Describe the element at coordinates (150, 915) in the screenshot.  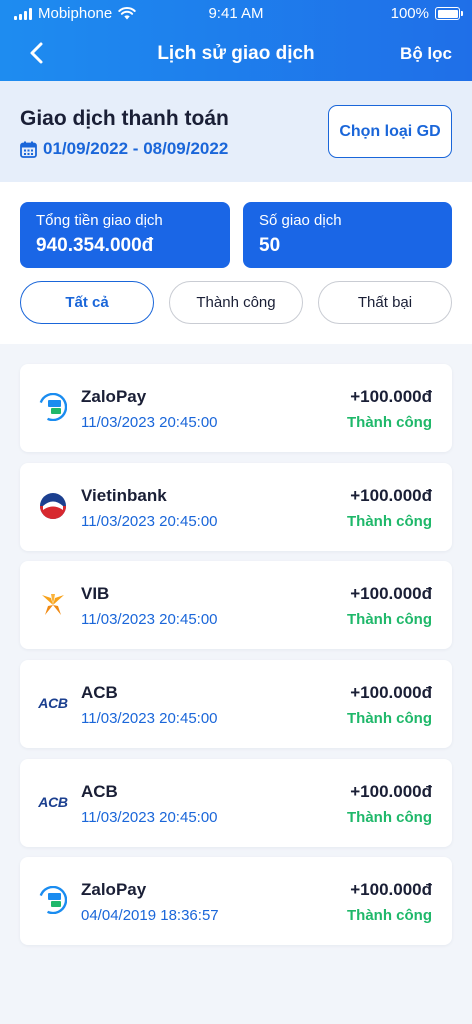
I see `transaction-datetime: 04/04/2019 18:36:57` at that location.